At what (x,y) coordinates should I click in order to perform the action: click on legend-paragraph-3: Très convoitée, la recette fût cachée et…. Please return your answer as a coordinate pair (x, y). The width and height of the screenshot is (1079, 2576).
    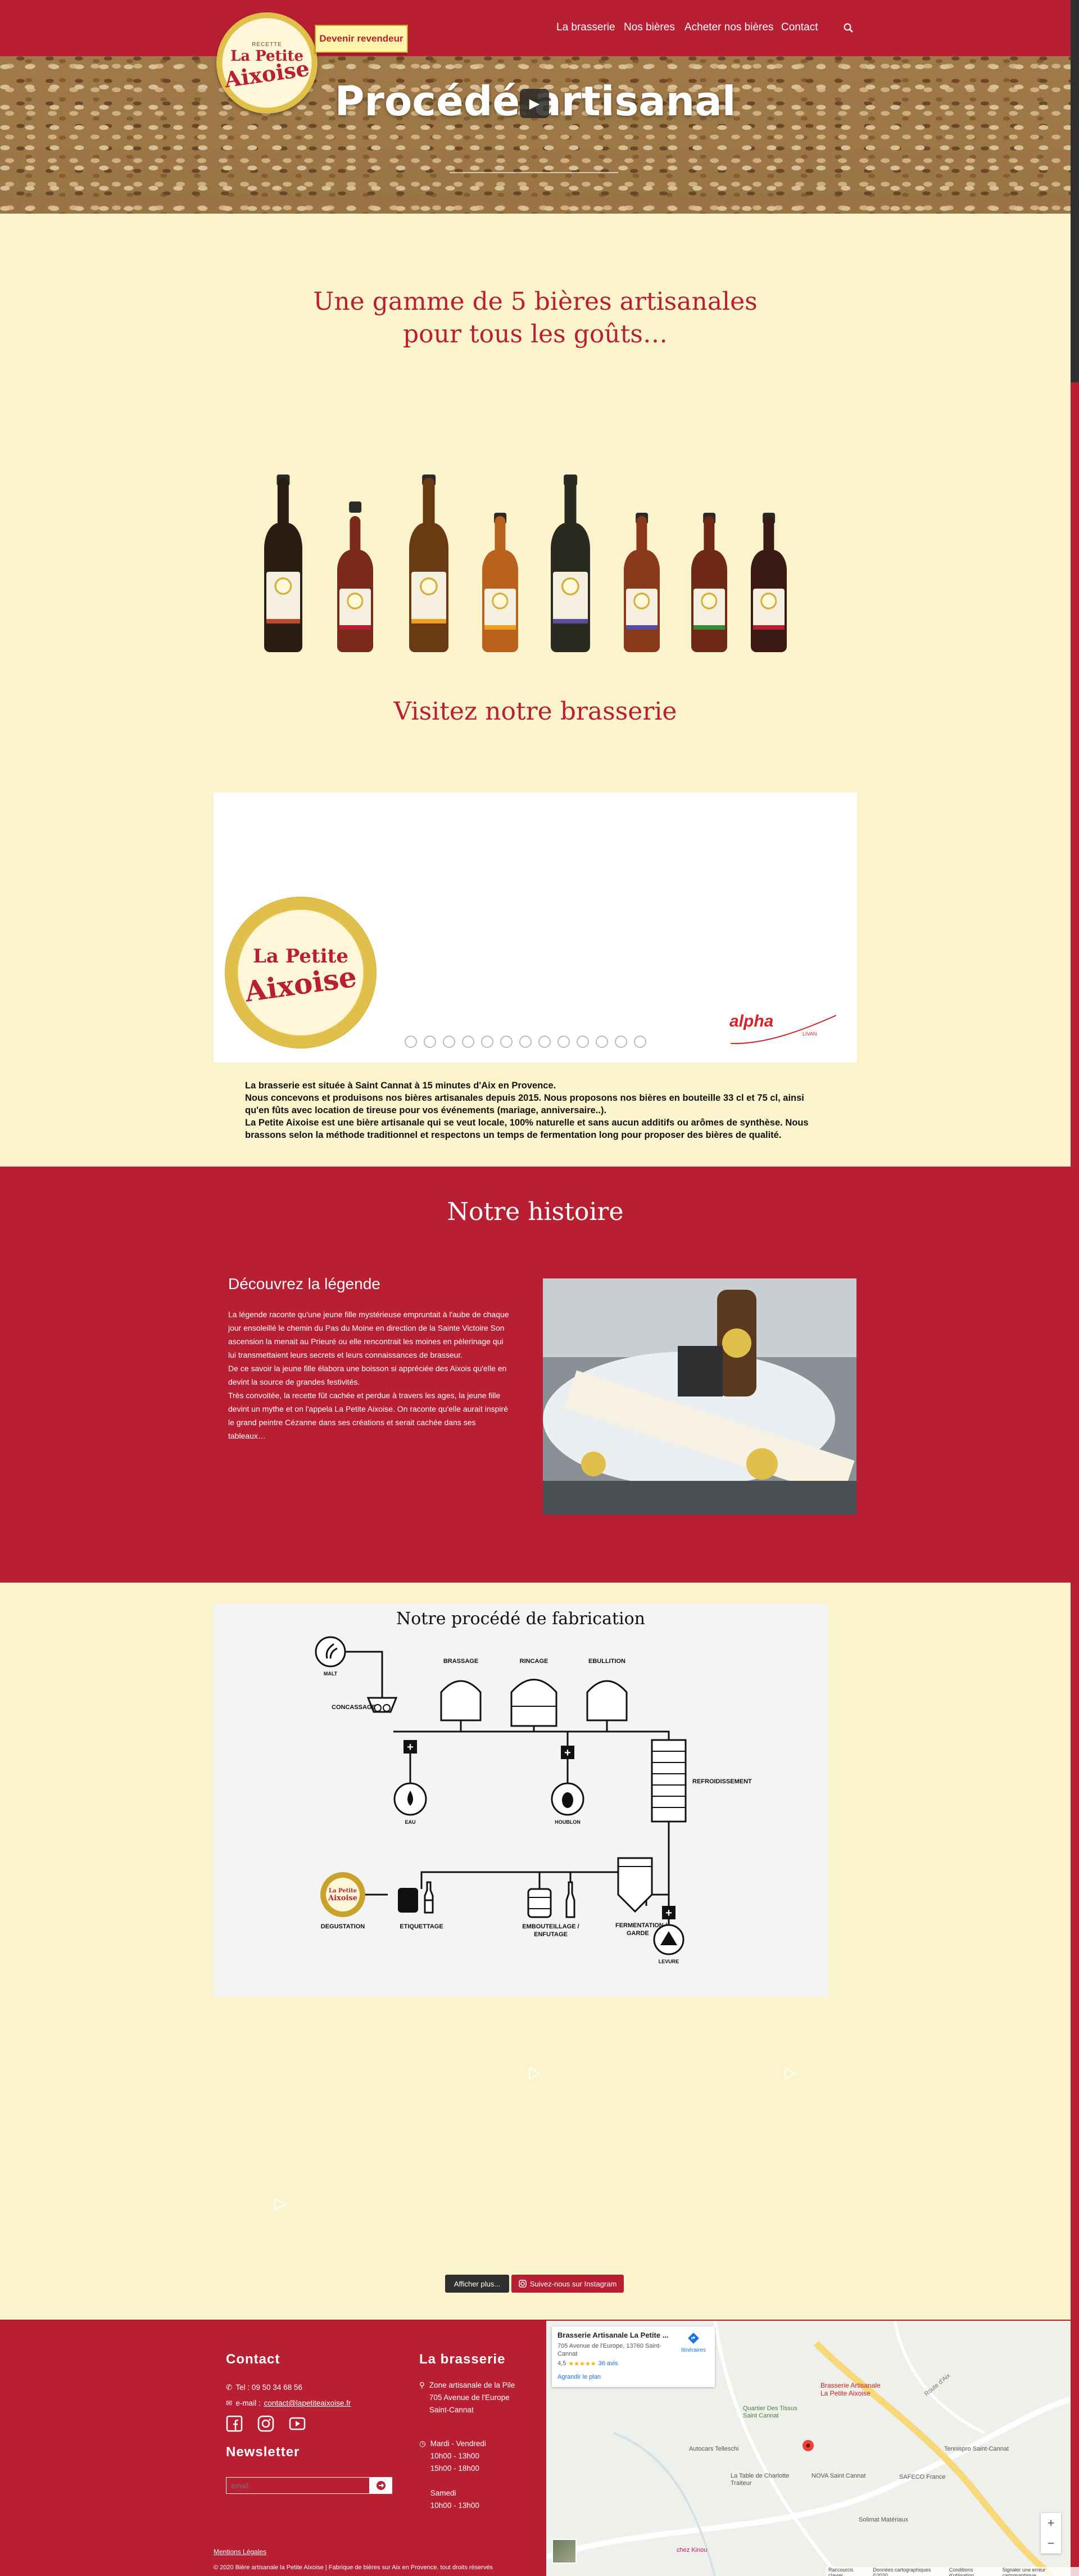
    Looking at the image, I should click on (368, 1415).